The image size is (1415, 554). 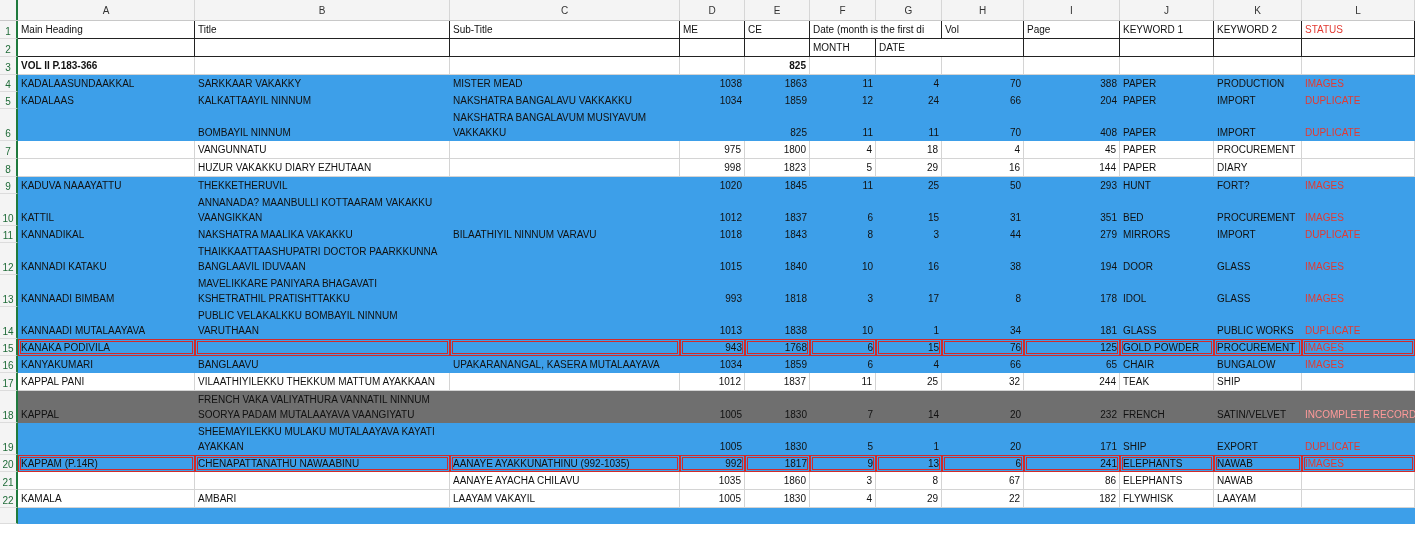 What do you see at coordinates (9, 185) in the screenshot?
I see `row-header: 9` at bounding box center [9, 185].